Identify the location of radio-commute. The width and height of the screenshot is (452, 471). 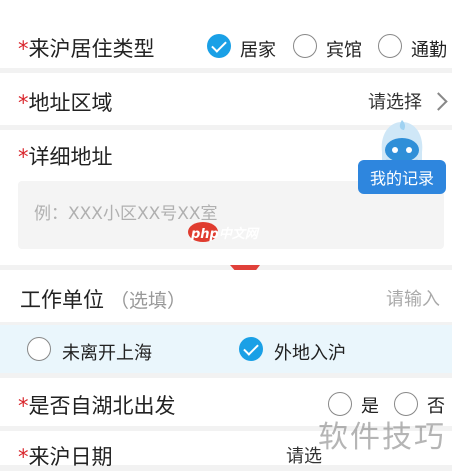
(390, 46).